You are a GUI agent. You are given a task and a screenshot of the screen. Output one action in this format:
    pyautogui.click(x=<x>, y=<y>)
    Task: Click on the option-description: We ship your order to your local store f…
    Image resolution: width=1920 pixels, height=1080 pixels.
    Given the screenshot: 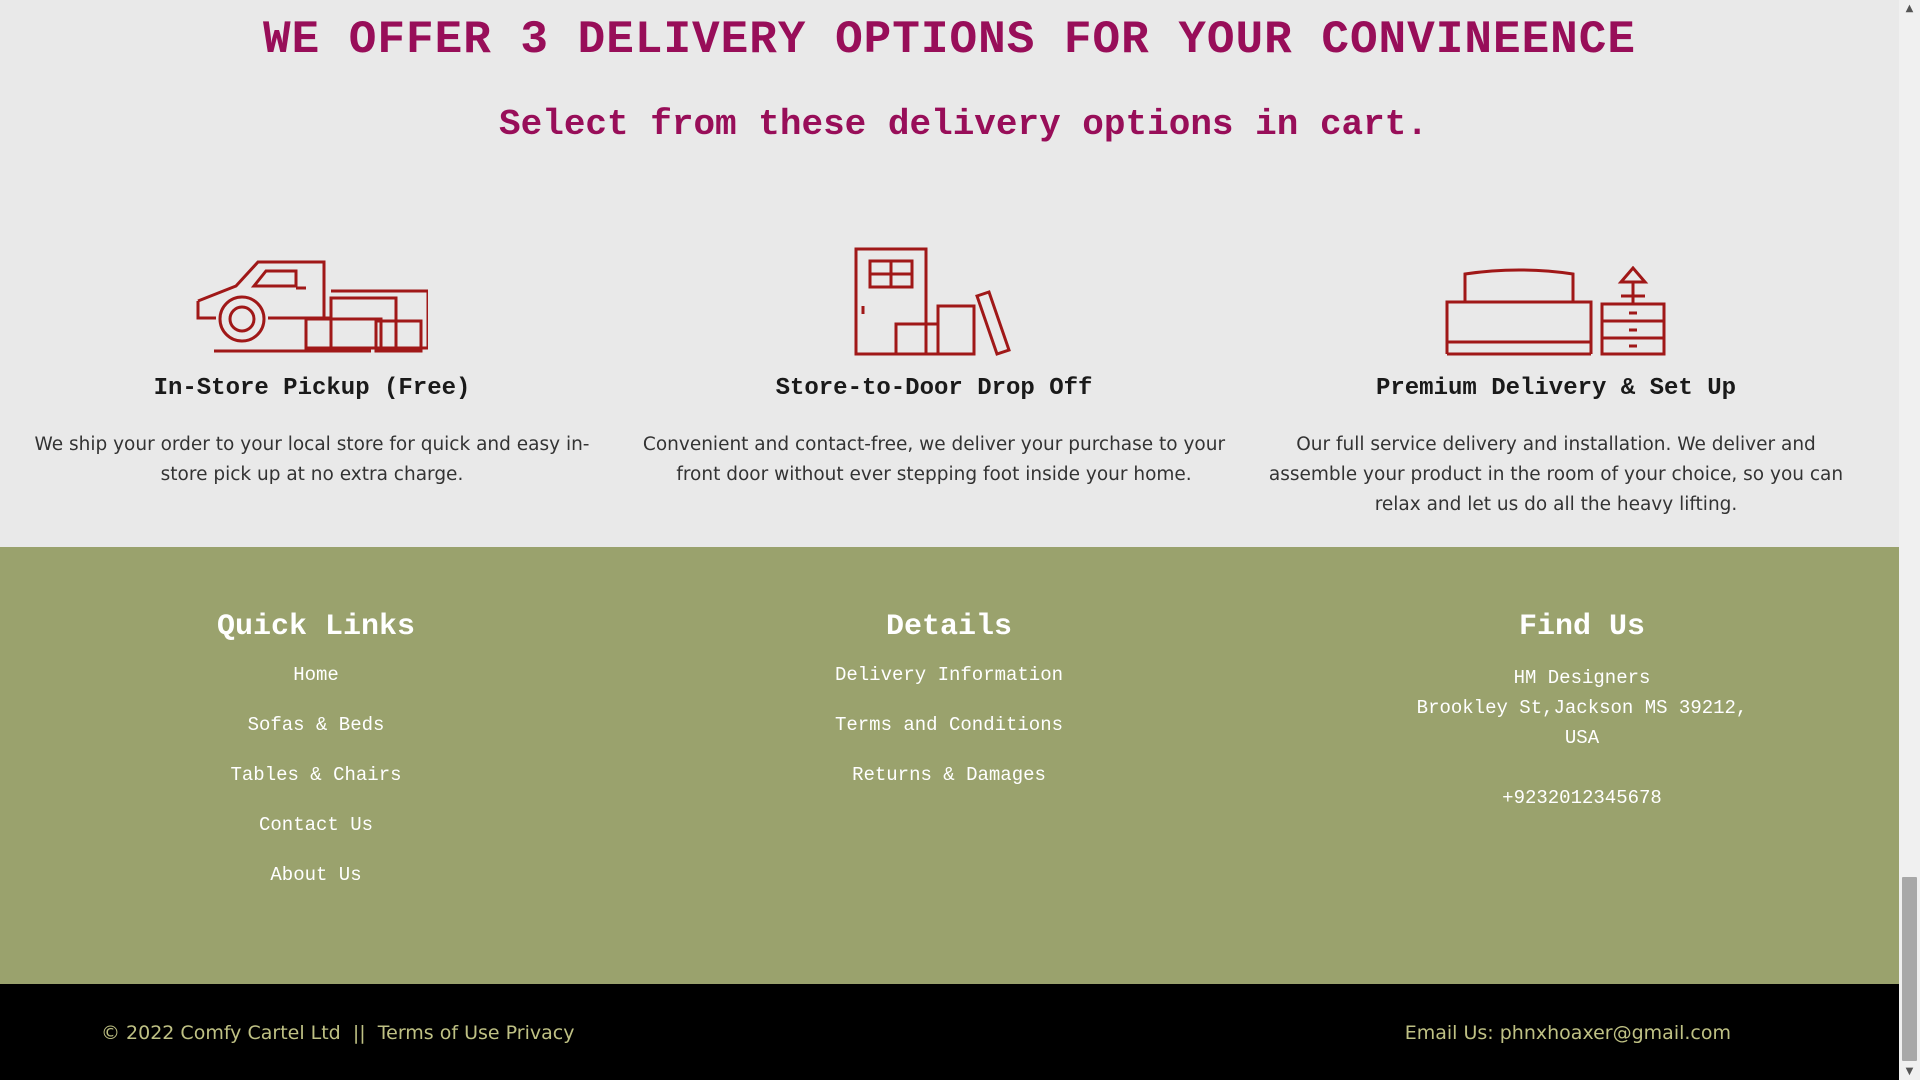 What is the action you would take?
    pyautogui.click(x=312, y=459)
    